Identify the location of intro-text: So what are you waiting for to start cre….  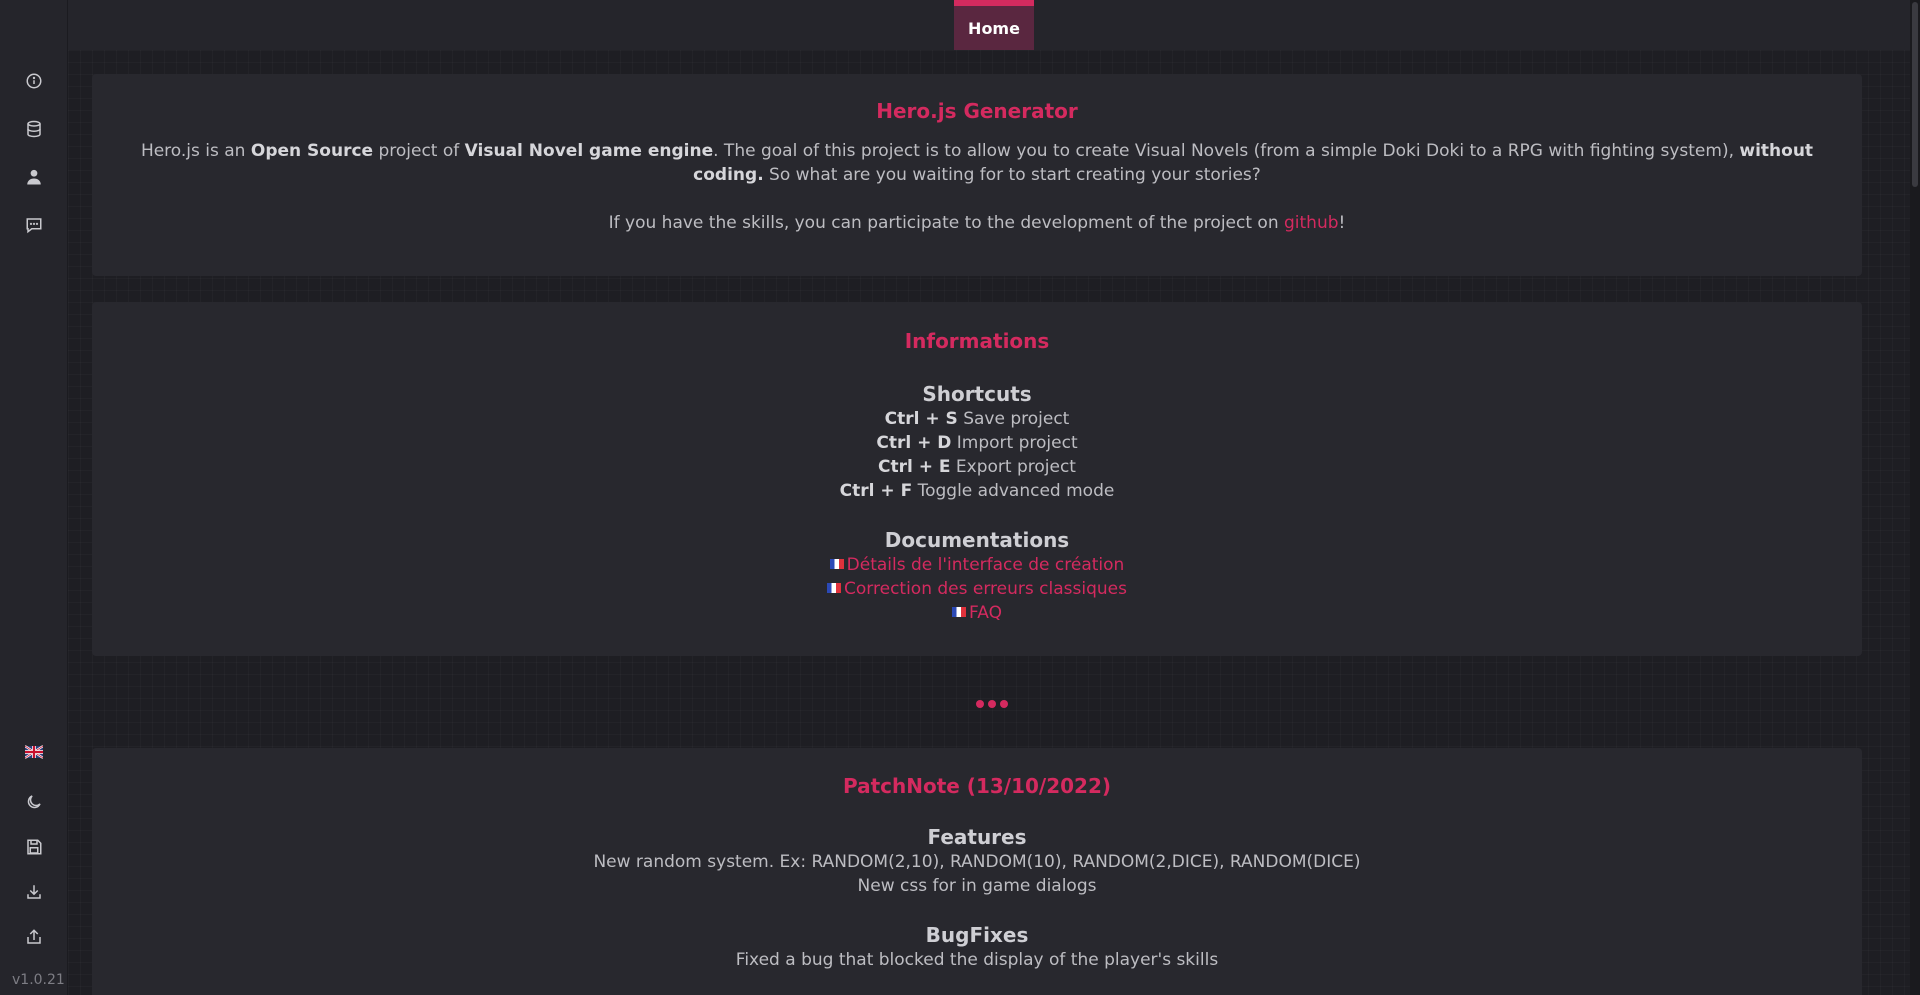
(1012, 175).